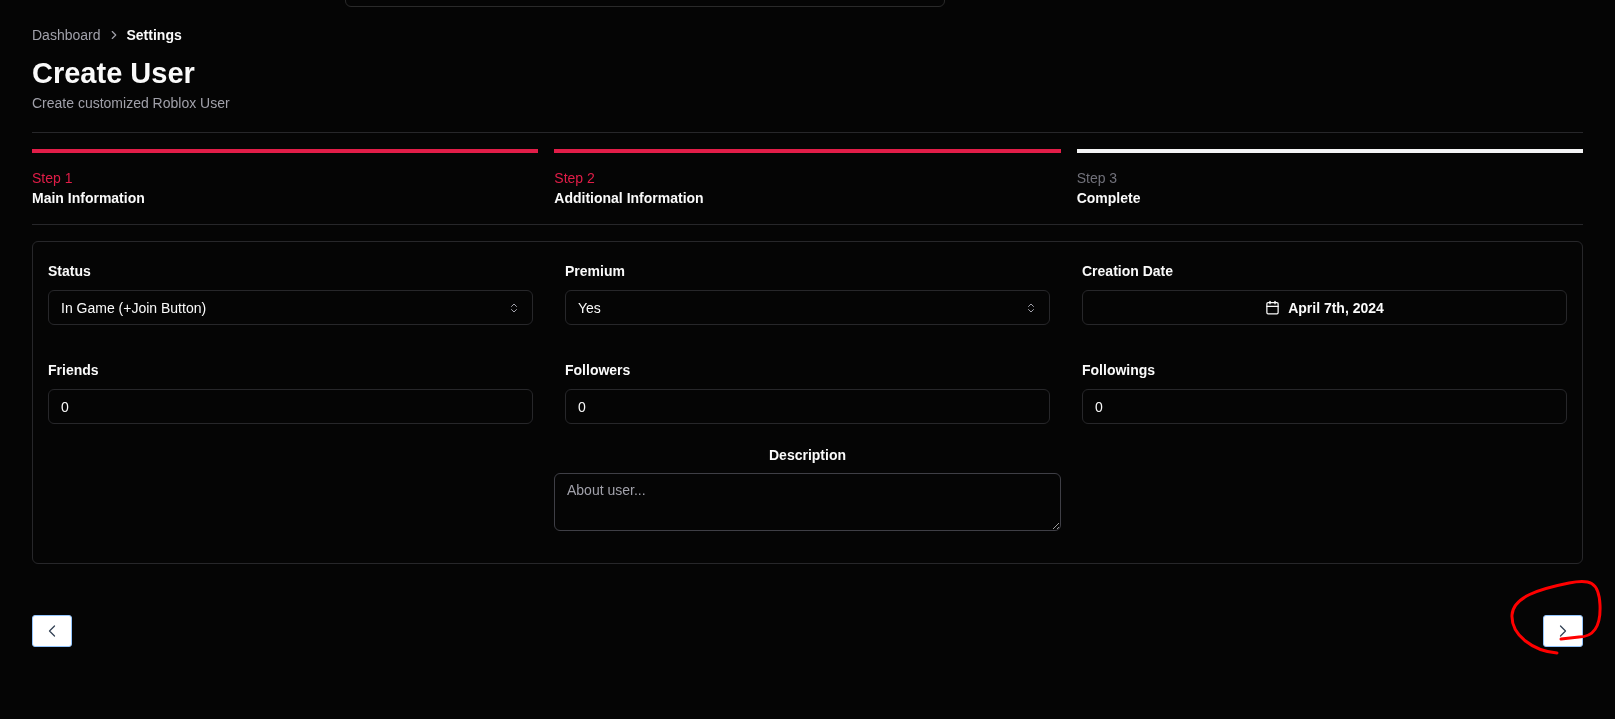 This screenshot has height=719, width=1615. What do you see at coordinates (131, 103) in the screenshot?
I see `page-subtitle: Create customized Roblox User` at bounding box center [131, 103].